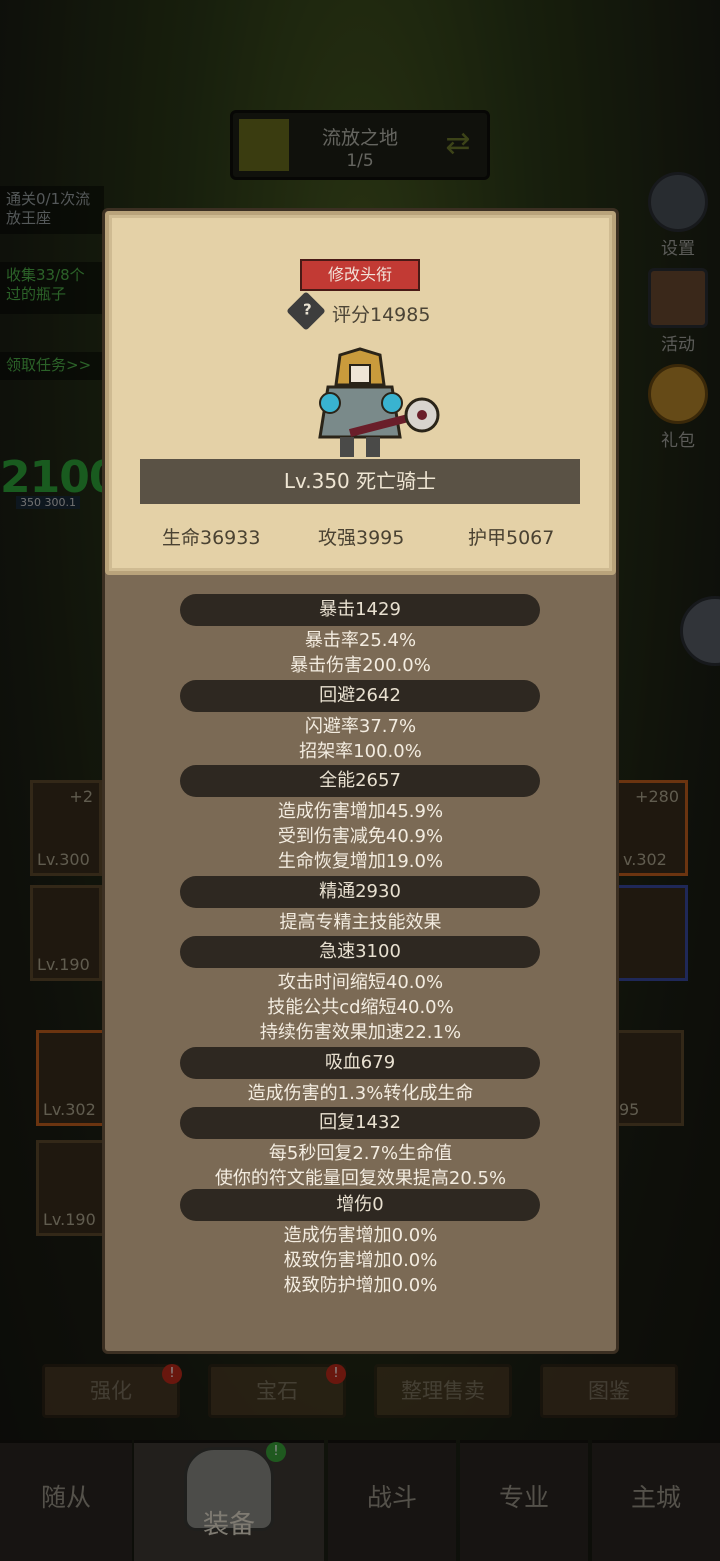 The height and width of the screenshot is (1561, 720). I want to click on stat-line: 生命恢复增加19.0%, so click(360, 861).